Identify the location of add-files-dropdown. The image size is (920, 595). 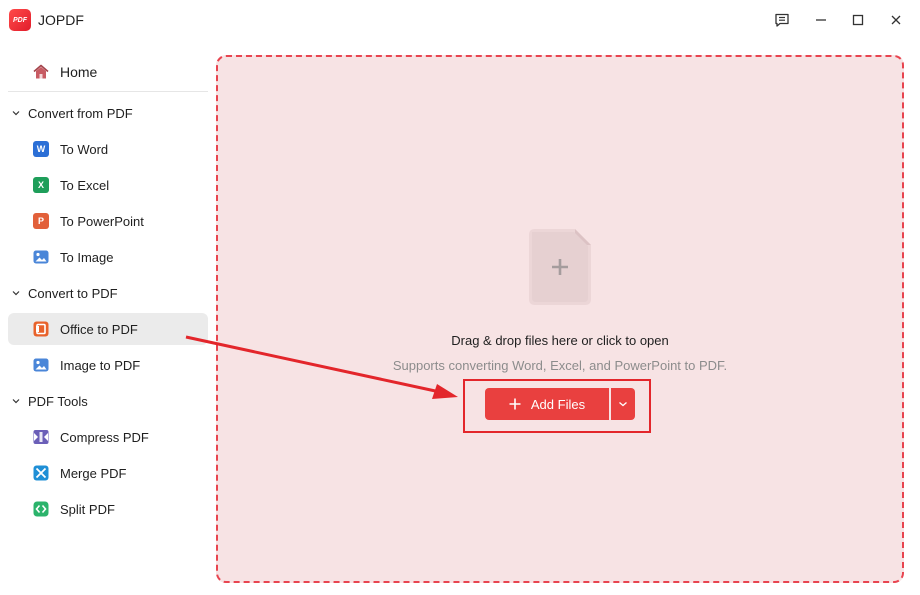
(623, 404).